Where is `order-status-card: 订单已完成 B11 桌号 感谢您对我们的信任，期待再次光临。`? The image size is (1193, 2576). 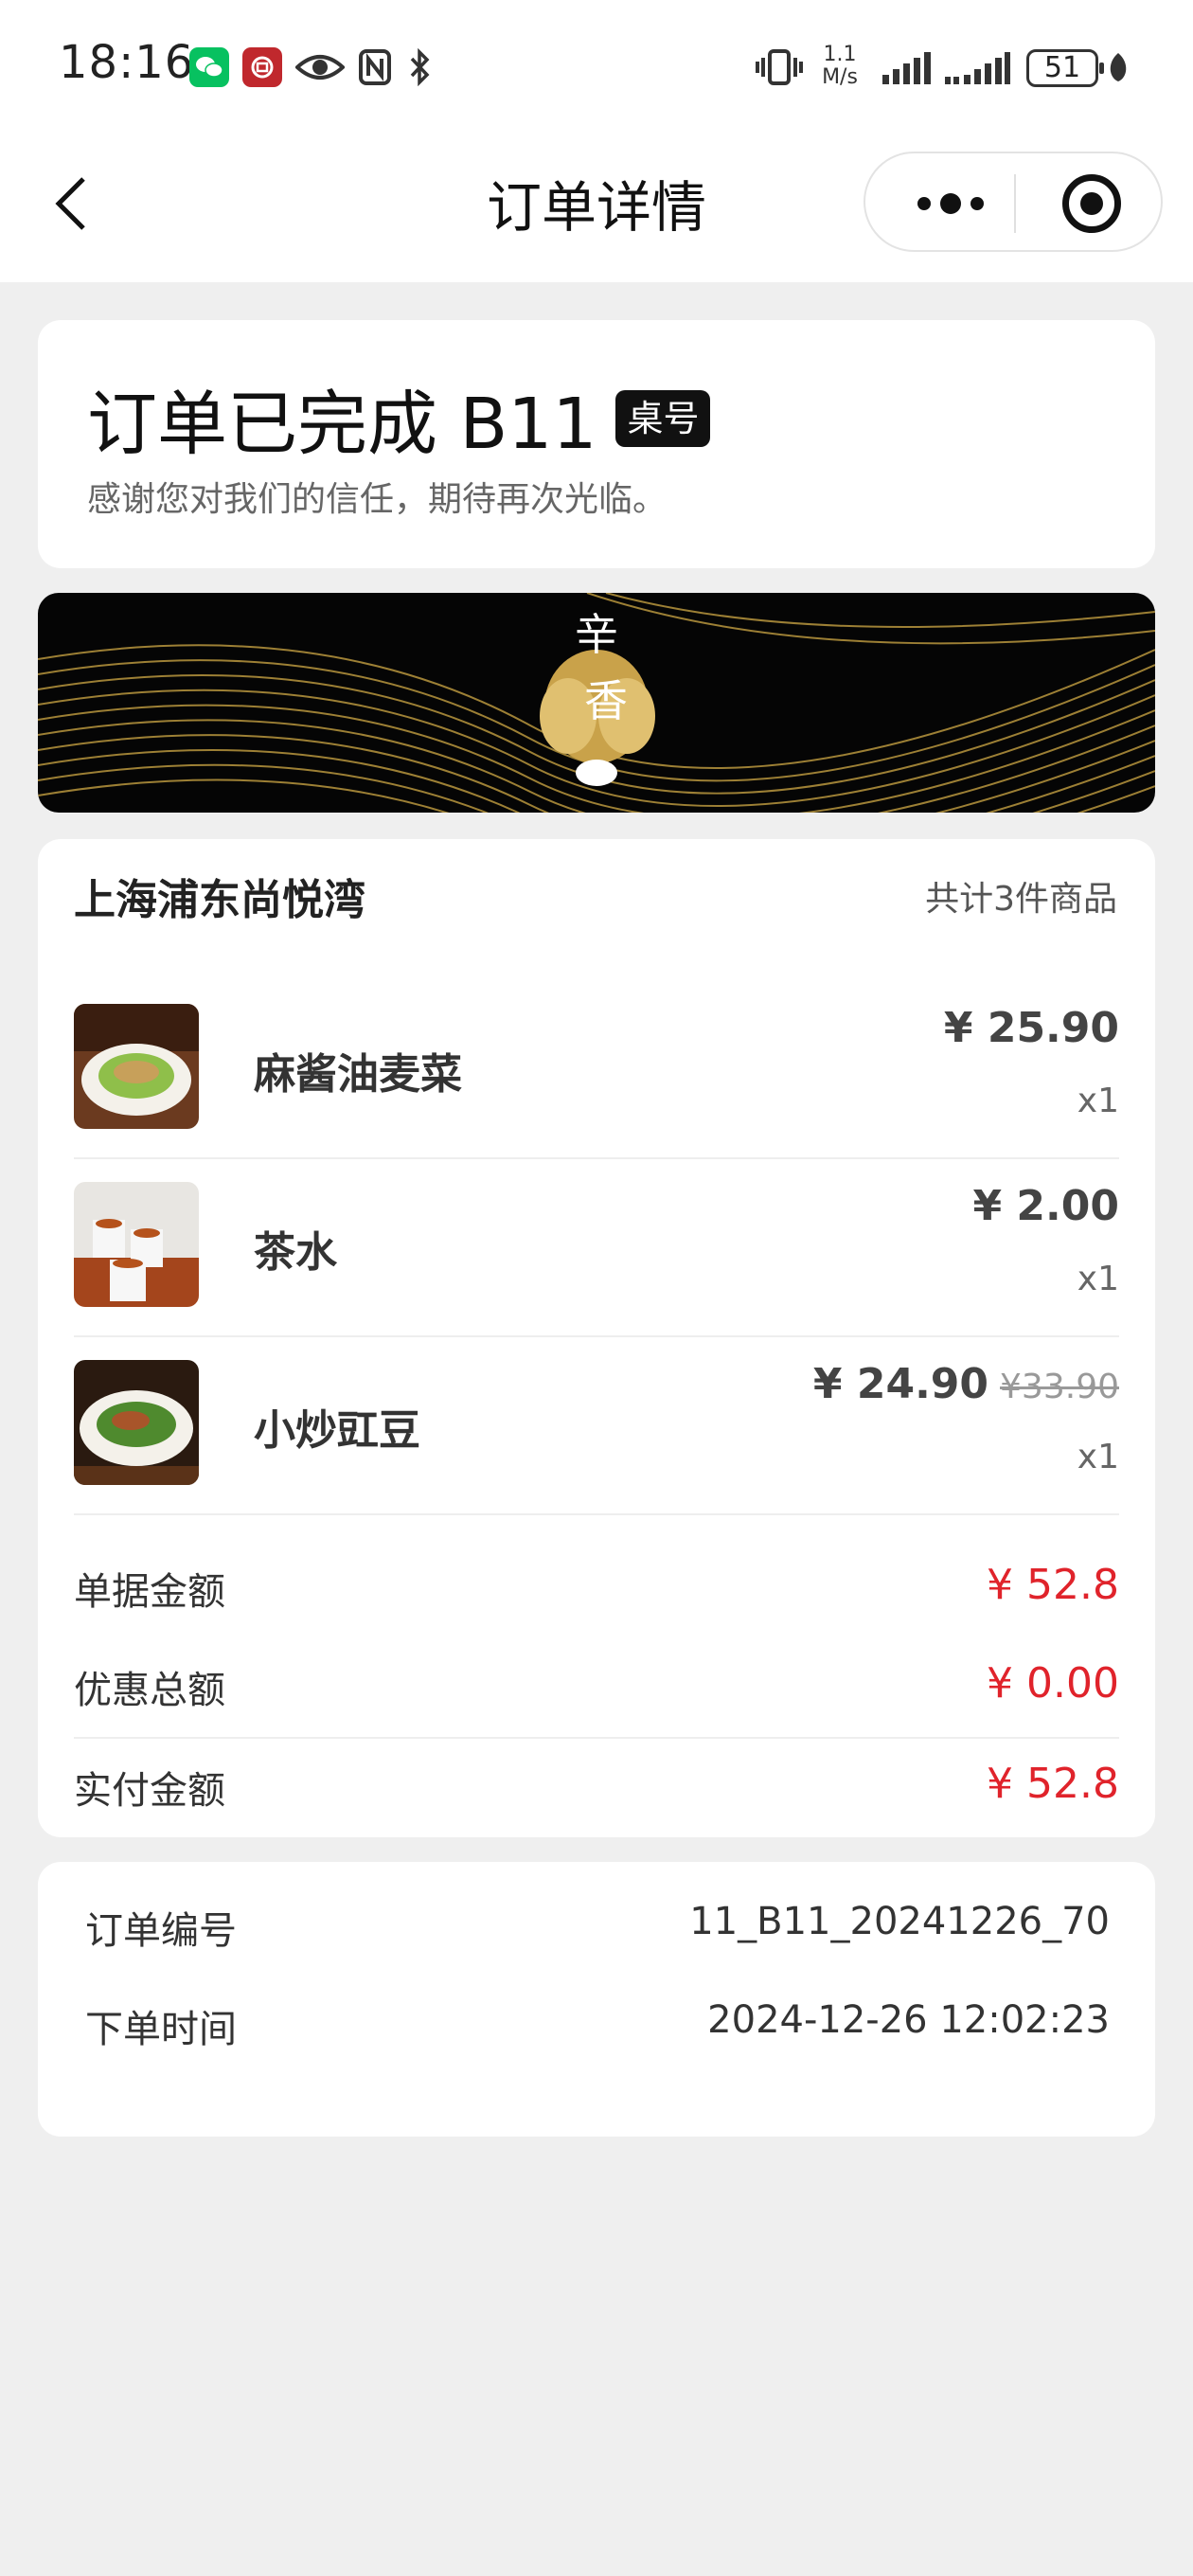
order-status-card: 订单已完成 B11 桌号 感谢您对我们的信任，期待再次光临。 is located at coordinates (596, 444).